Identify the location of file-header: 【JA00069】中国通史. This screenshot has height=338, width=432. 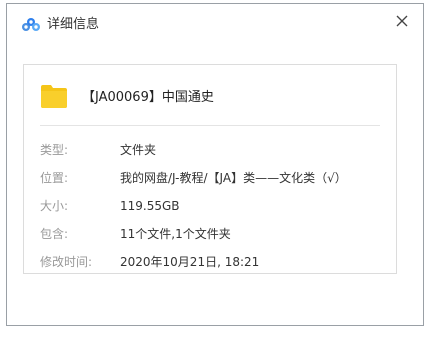
(210, 97).